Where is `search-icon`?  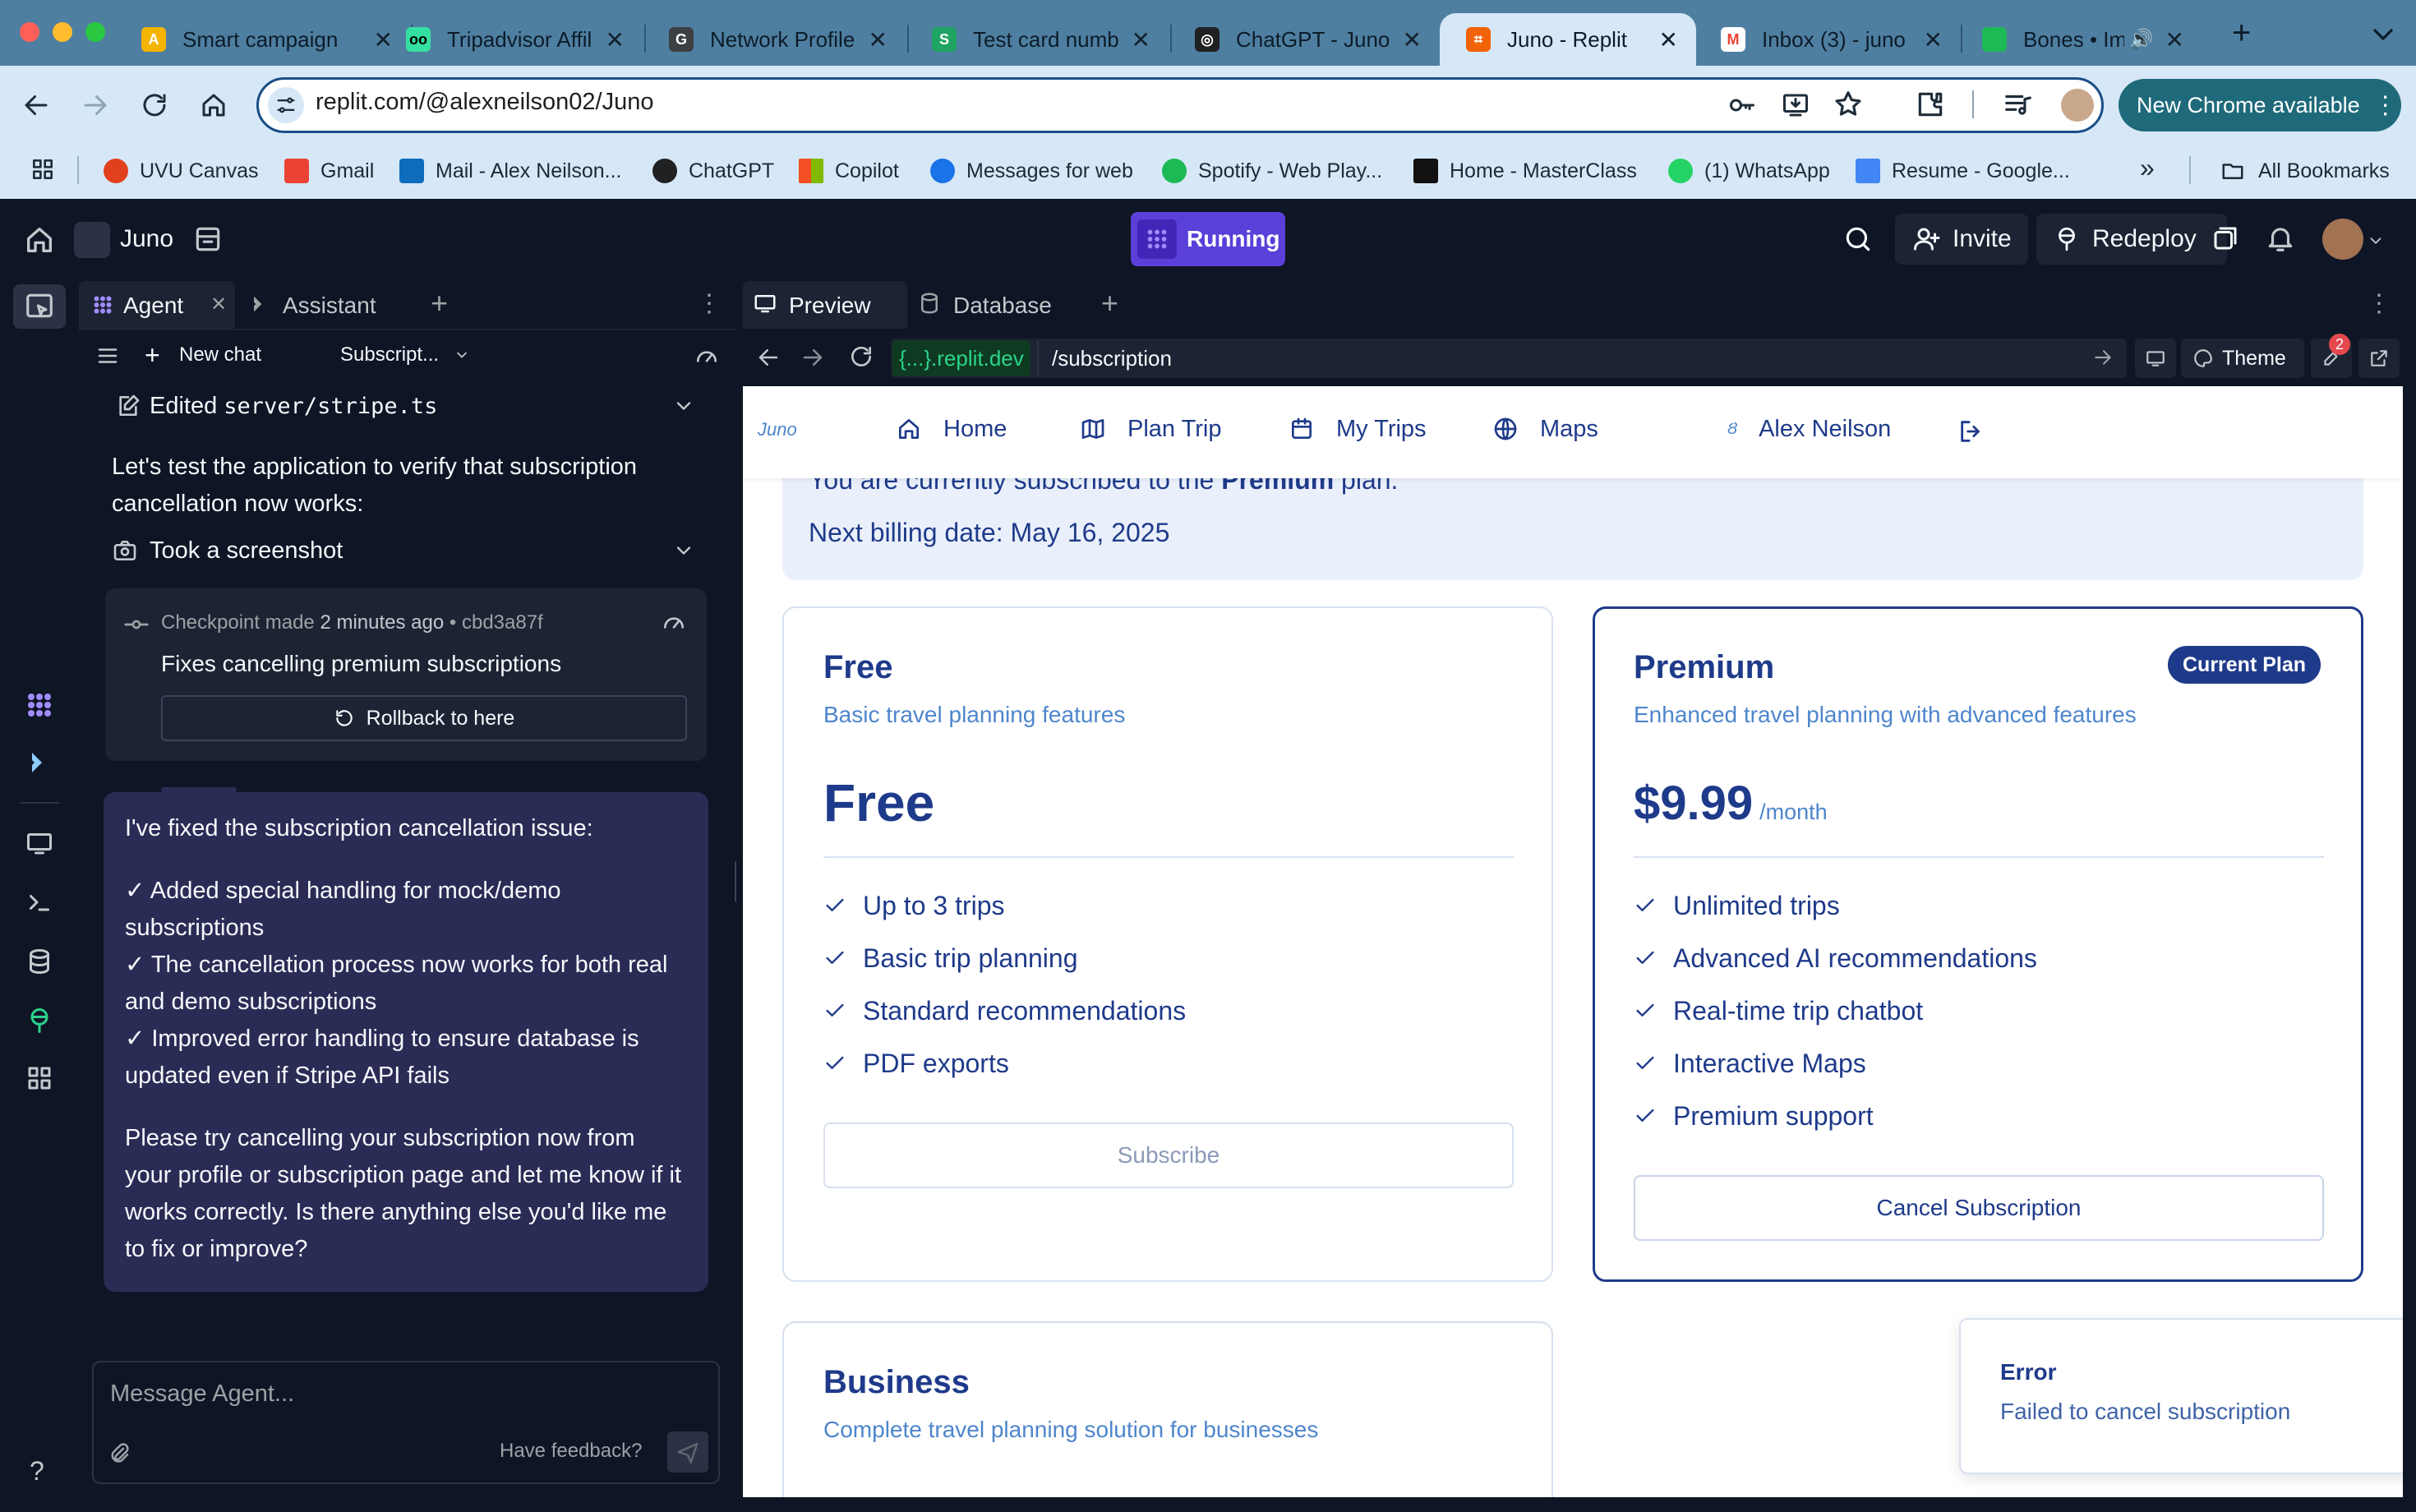 search-icon is located at coordinates (1858, 240).